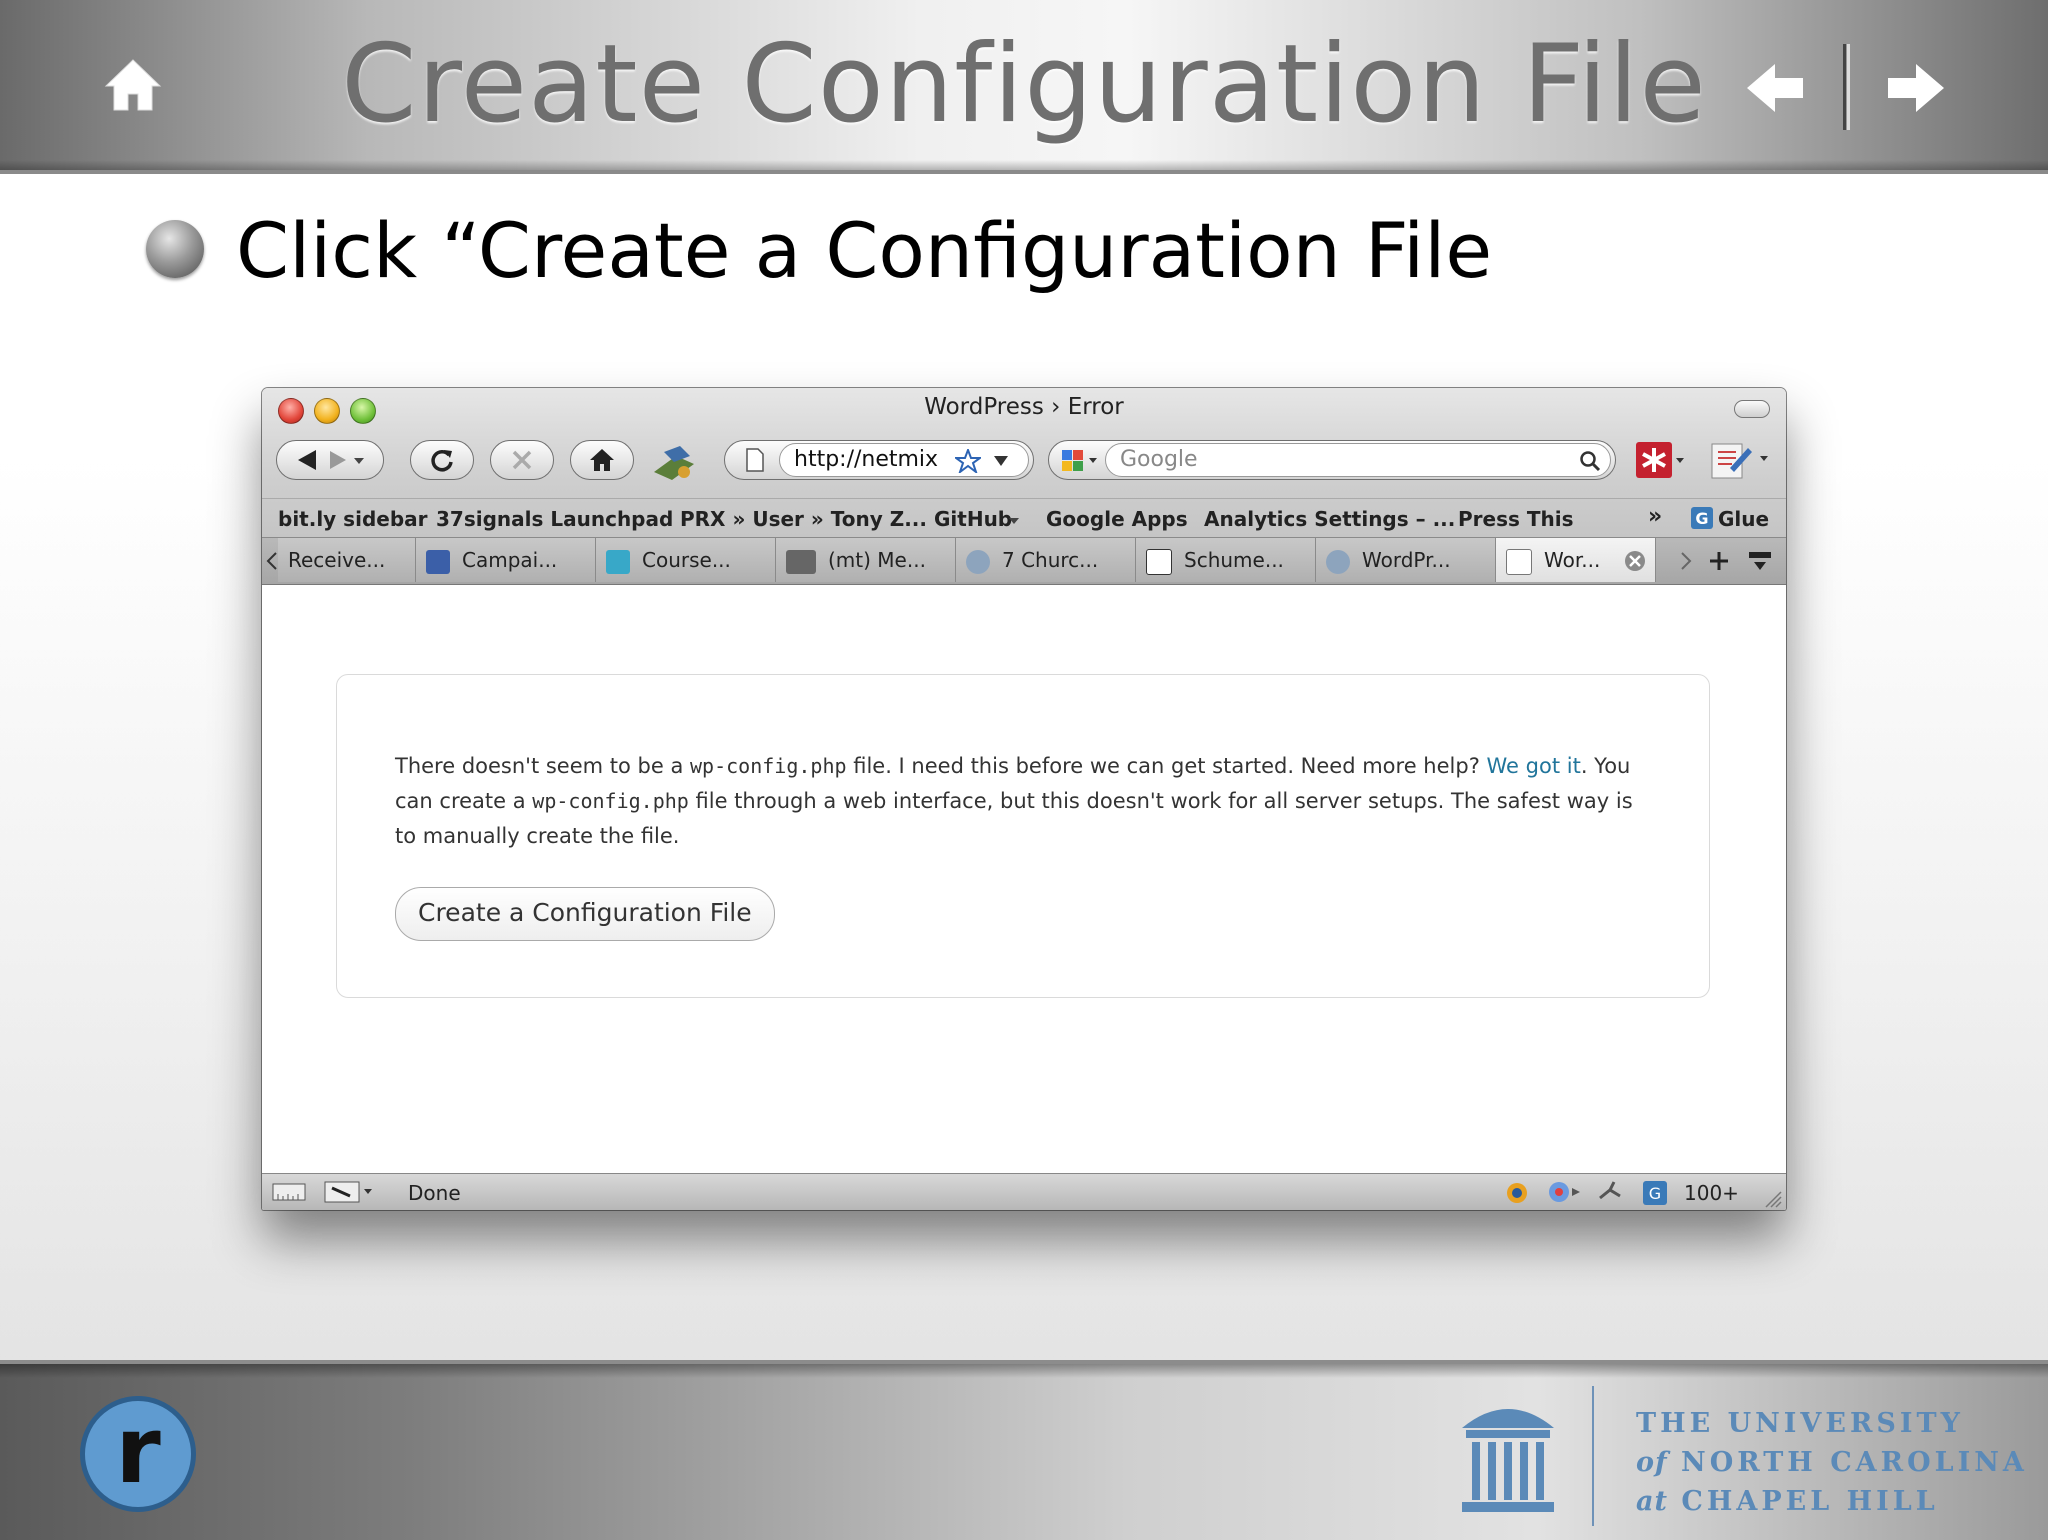 Image resolution: width=2048 pixels, height=1540 pixels. What do you see at coordinates (1024, 407) in the screenshot?
I see `window-title: WordPress › Error` at bounding box center [1024, 407].